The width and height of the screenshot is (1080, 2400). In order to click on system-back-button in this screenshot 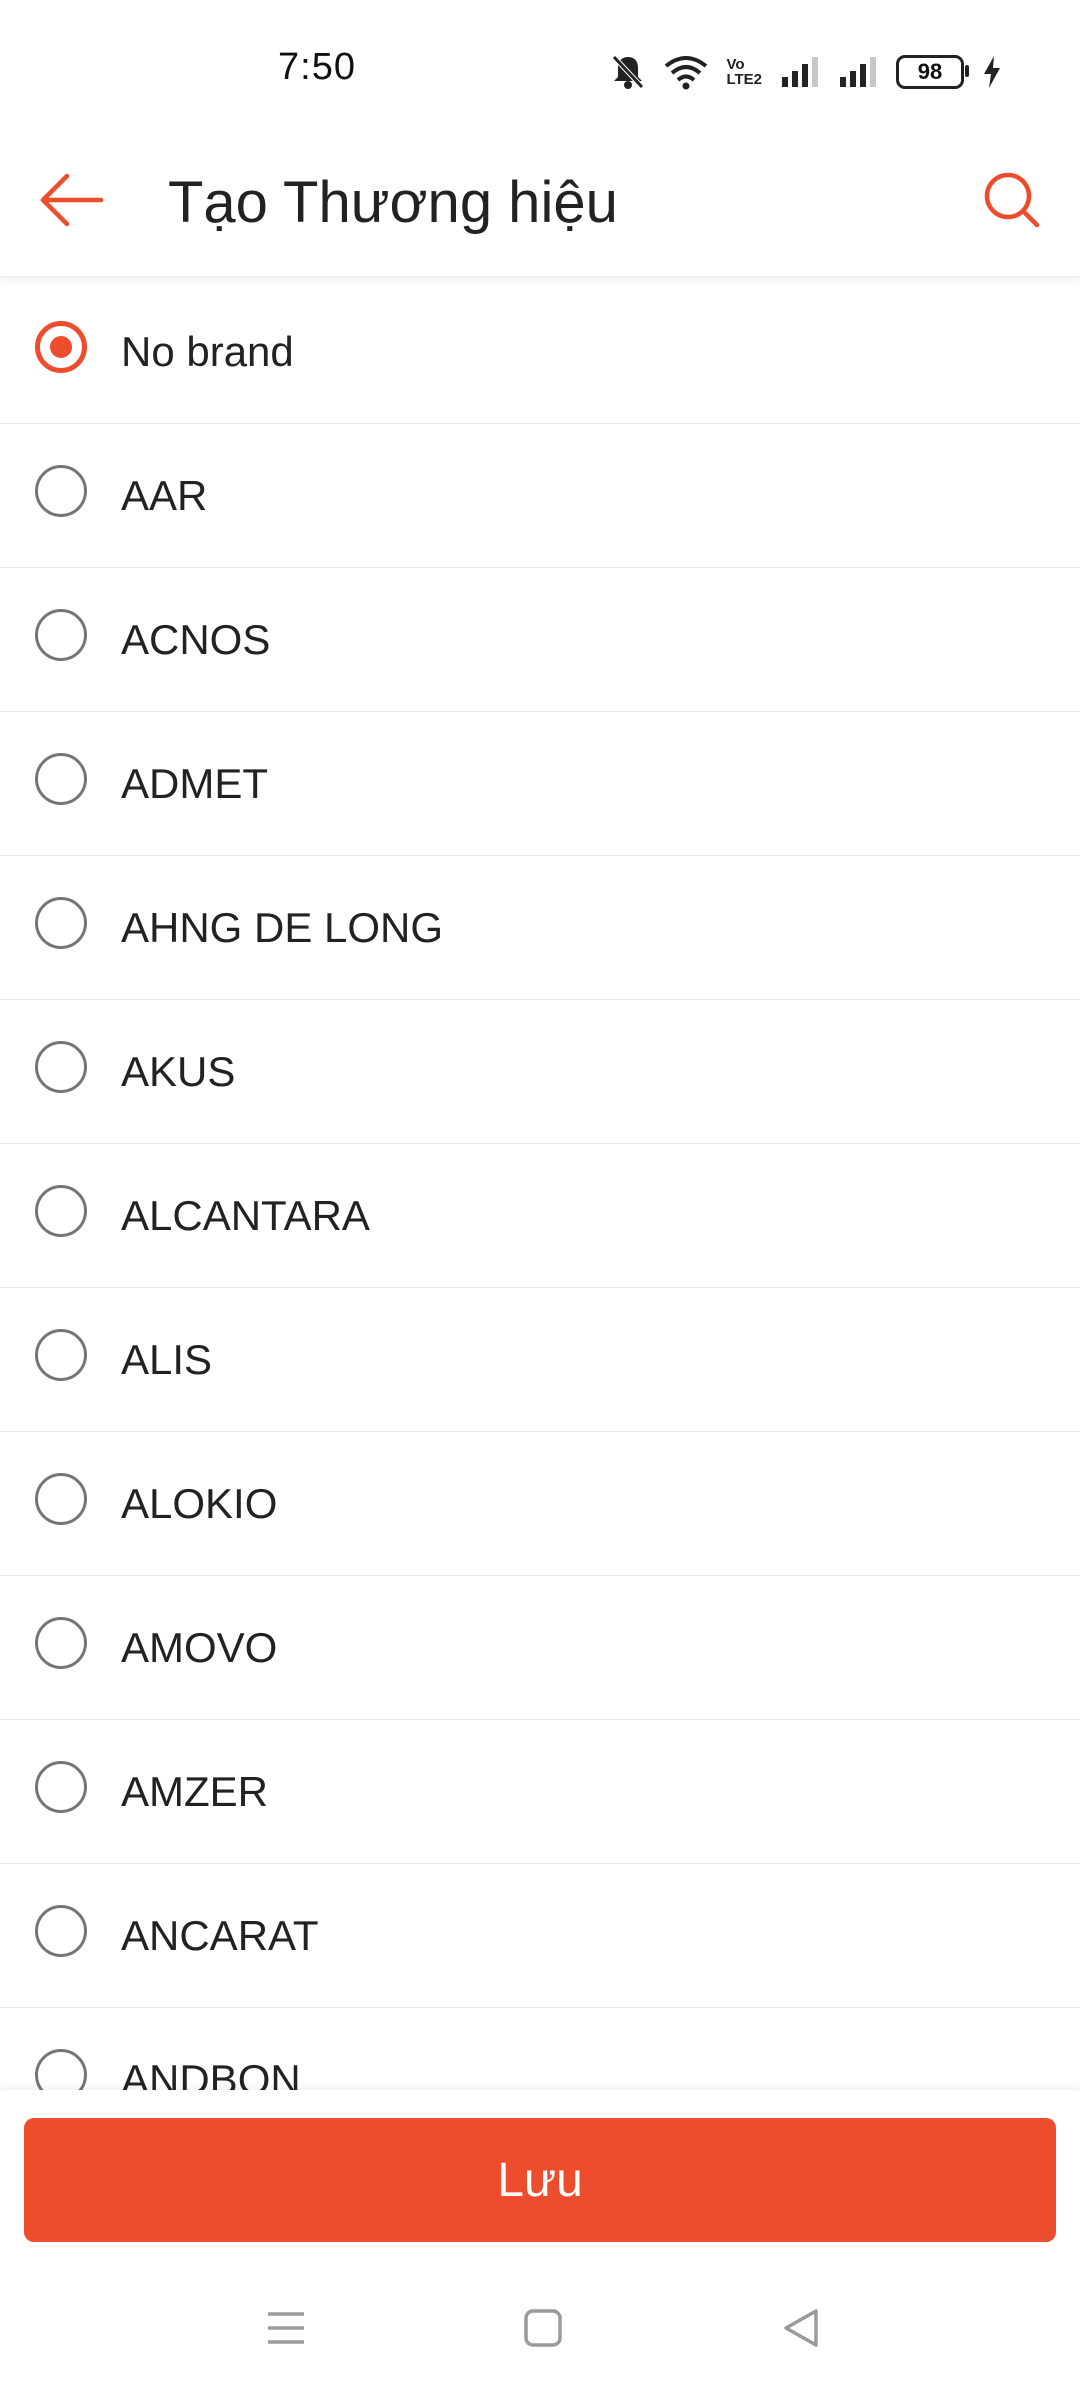, I will do `click(801, 2330)`.